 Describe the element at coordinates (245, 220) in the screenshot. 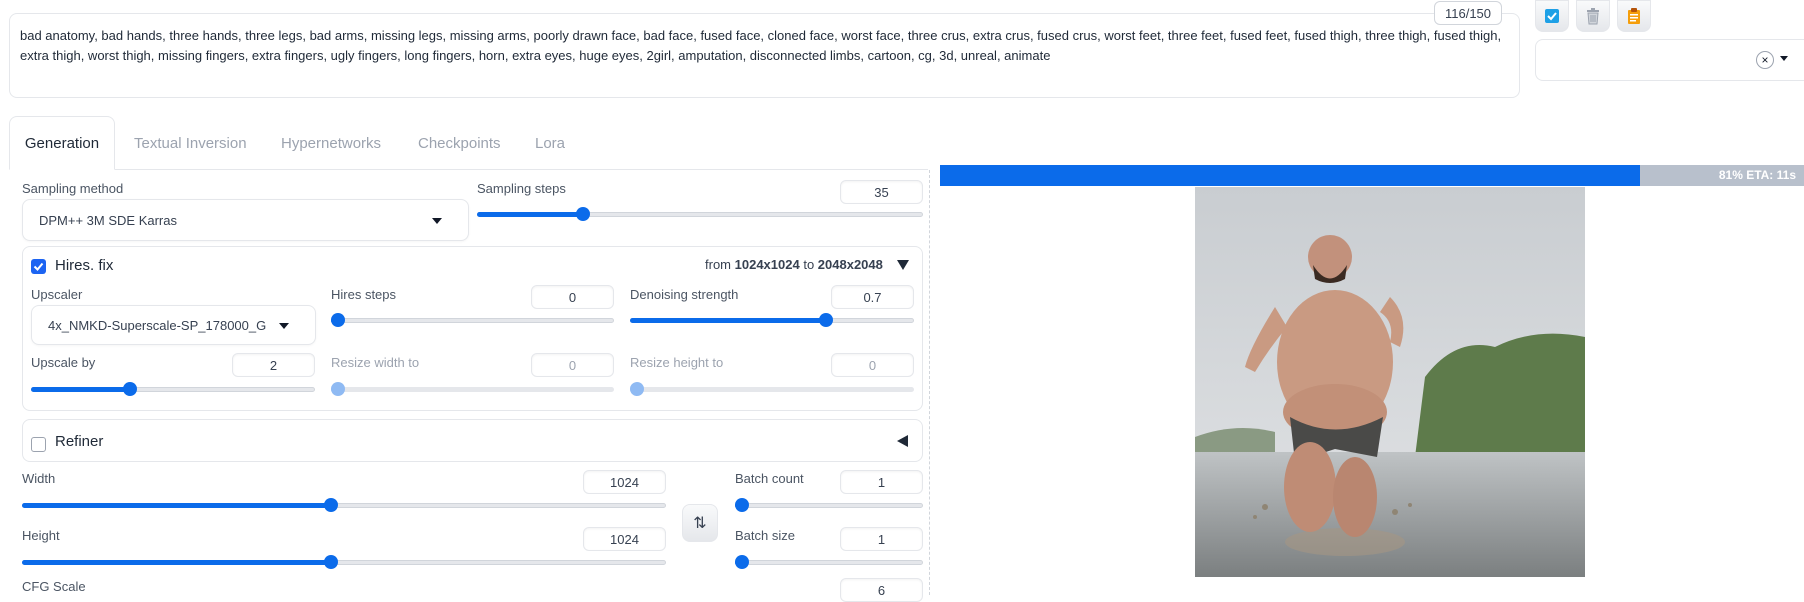

I see `sampling-method-select: DPM++ 3M SDE Karras` at that location.